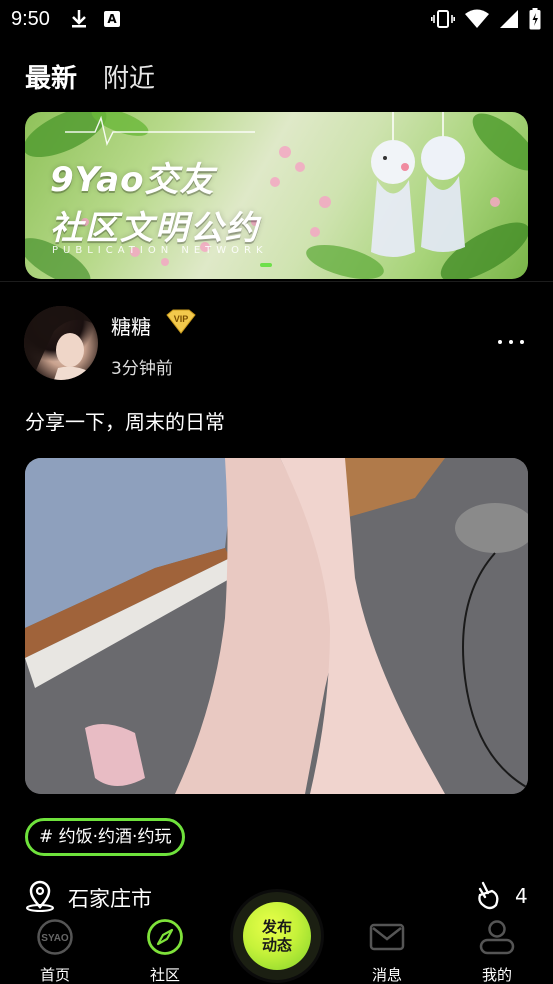 This screenshot has width=553, height=984. Describe the element at coordinates (30, 19) in the screenshot. I see `status-time: 9:50` at that location.